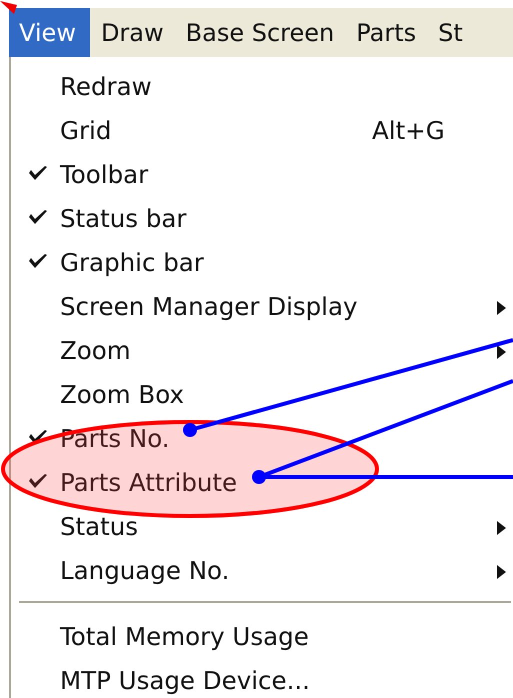 The image size is (513, 698). I want to click on menu-item: Toolbar, so click(104, 174).